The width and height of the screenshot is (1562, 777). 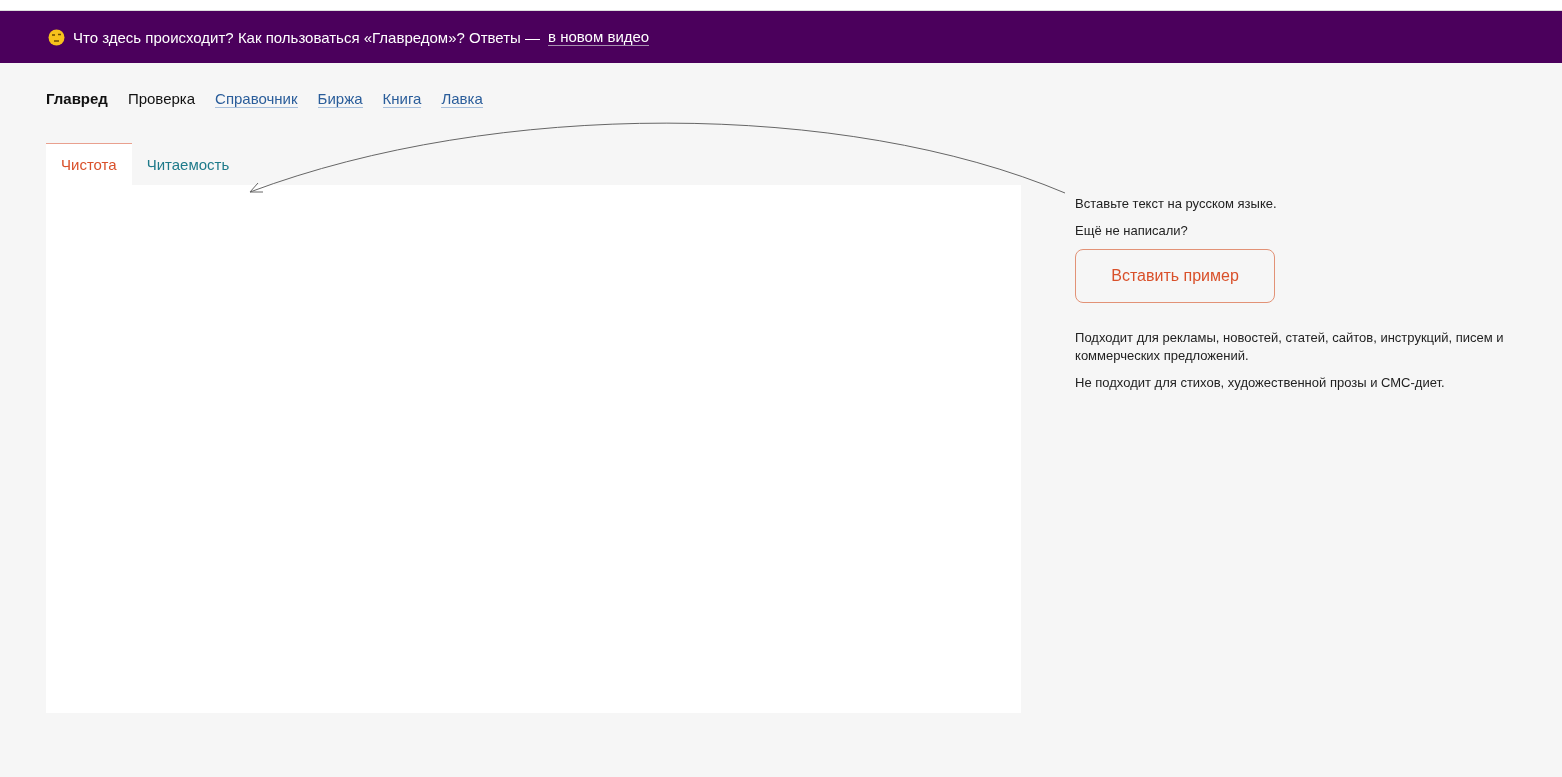 I want to click on nav-link: Лавка, so click(x=462, y=99).